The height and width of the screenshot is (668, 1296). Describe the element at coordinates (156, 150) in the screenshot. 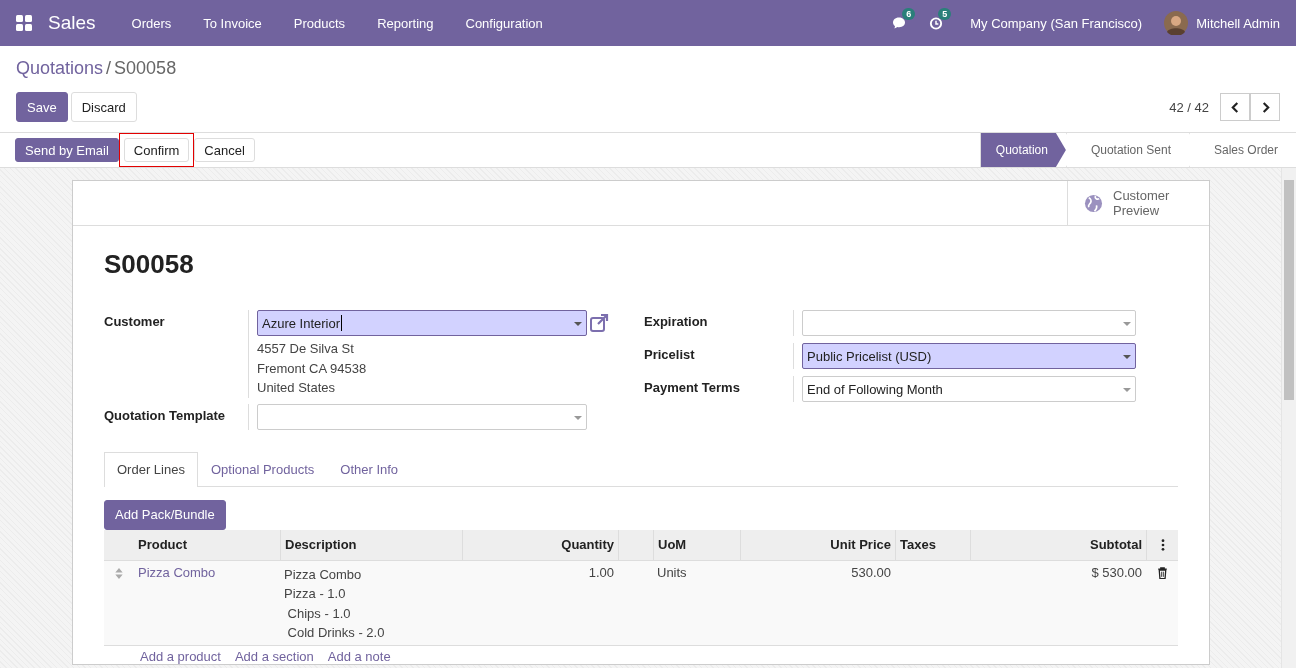

I see `header-button: Confirm` at that location.